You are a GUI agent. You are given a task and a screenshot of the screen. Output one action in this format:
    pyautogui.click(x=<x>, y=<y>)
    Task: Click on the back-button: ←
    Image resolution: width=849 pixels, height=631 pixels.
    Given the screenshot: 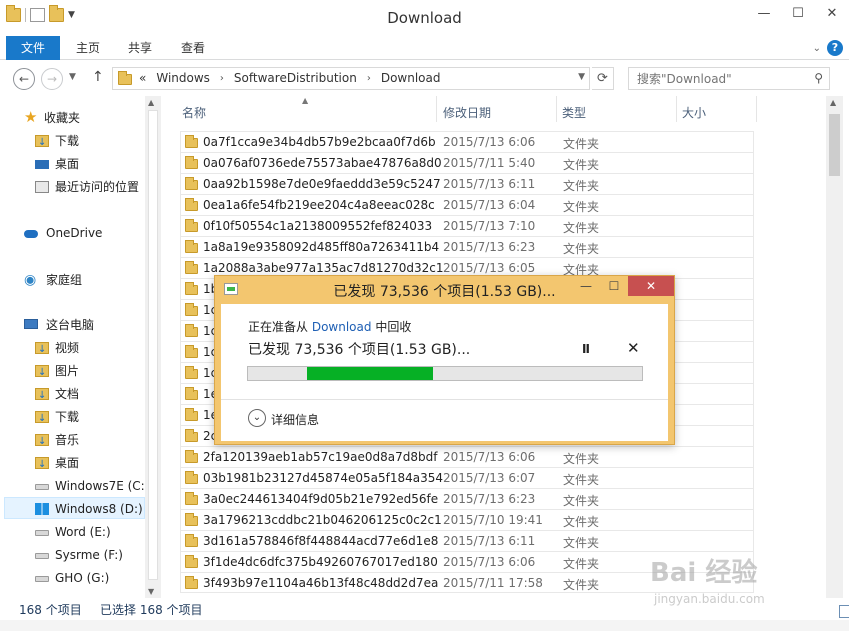 What is the action you would take?
    pyautogui.click(x=24, y=79)
    